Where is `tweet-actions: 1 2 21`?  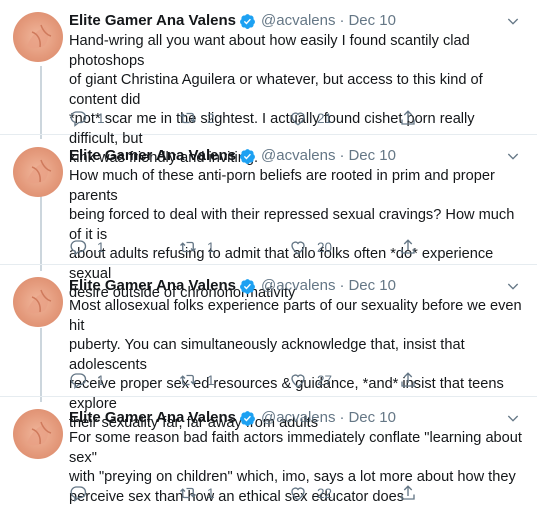
tweet-actions: 1 2 21 is located at coordinates (259, 118).